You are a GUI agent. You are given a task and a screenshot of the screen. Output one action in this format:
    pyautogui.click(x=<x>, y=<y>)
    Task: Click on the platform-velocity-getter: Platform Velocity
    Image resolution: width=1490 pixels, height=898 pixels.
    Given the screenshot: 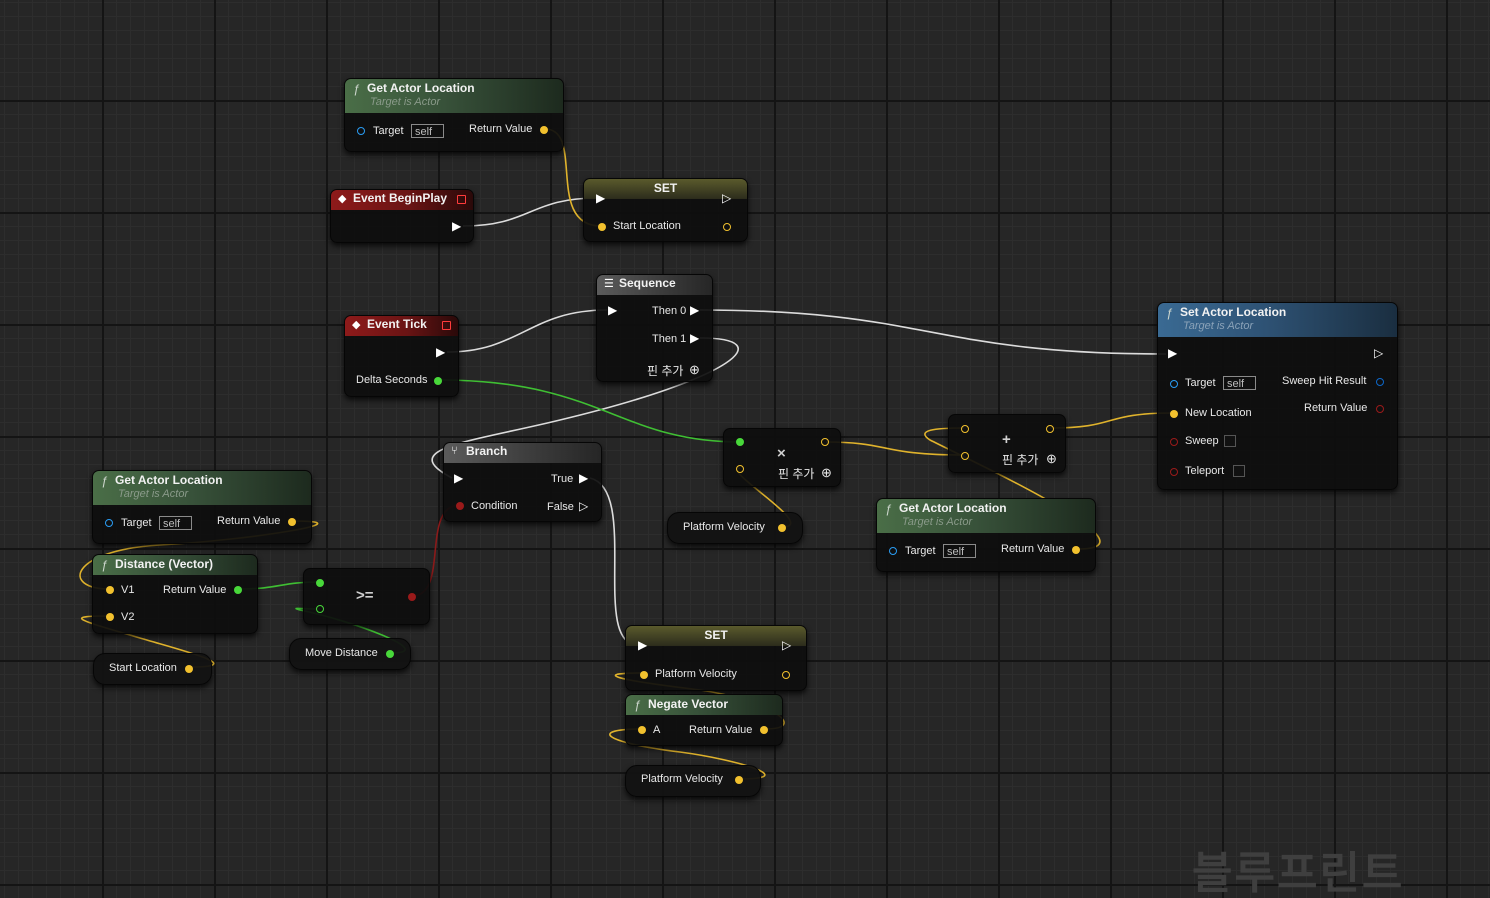 What is the action you would take?
    pyautogui.click(x=735, y=528)
    